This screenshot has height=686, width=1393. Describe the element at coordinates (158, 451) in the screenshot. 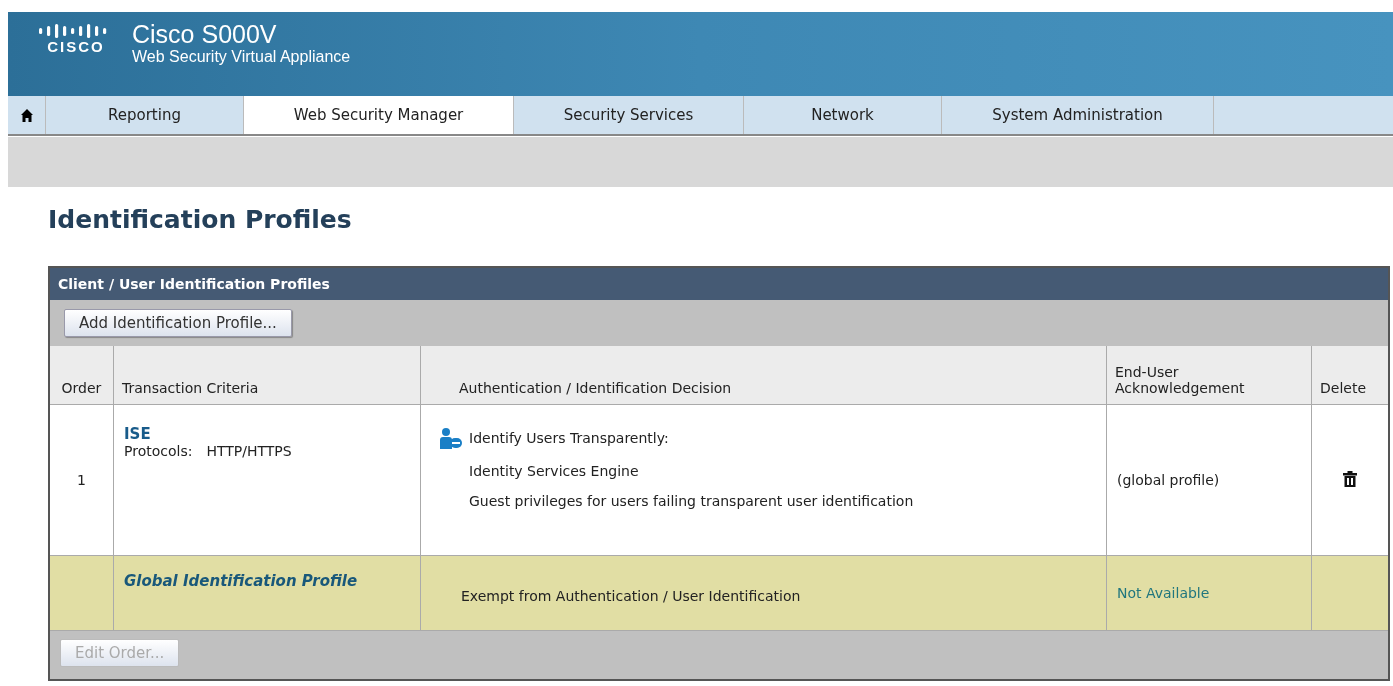

I see `protocols-label: Protocols:` at that location.